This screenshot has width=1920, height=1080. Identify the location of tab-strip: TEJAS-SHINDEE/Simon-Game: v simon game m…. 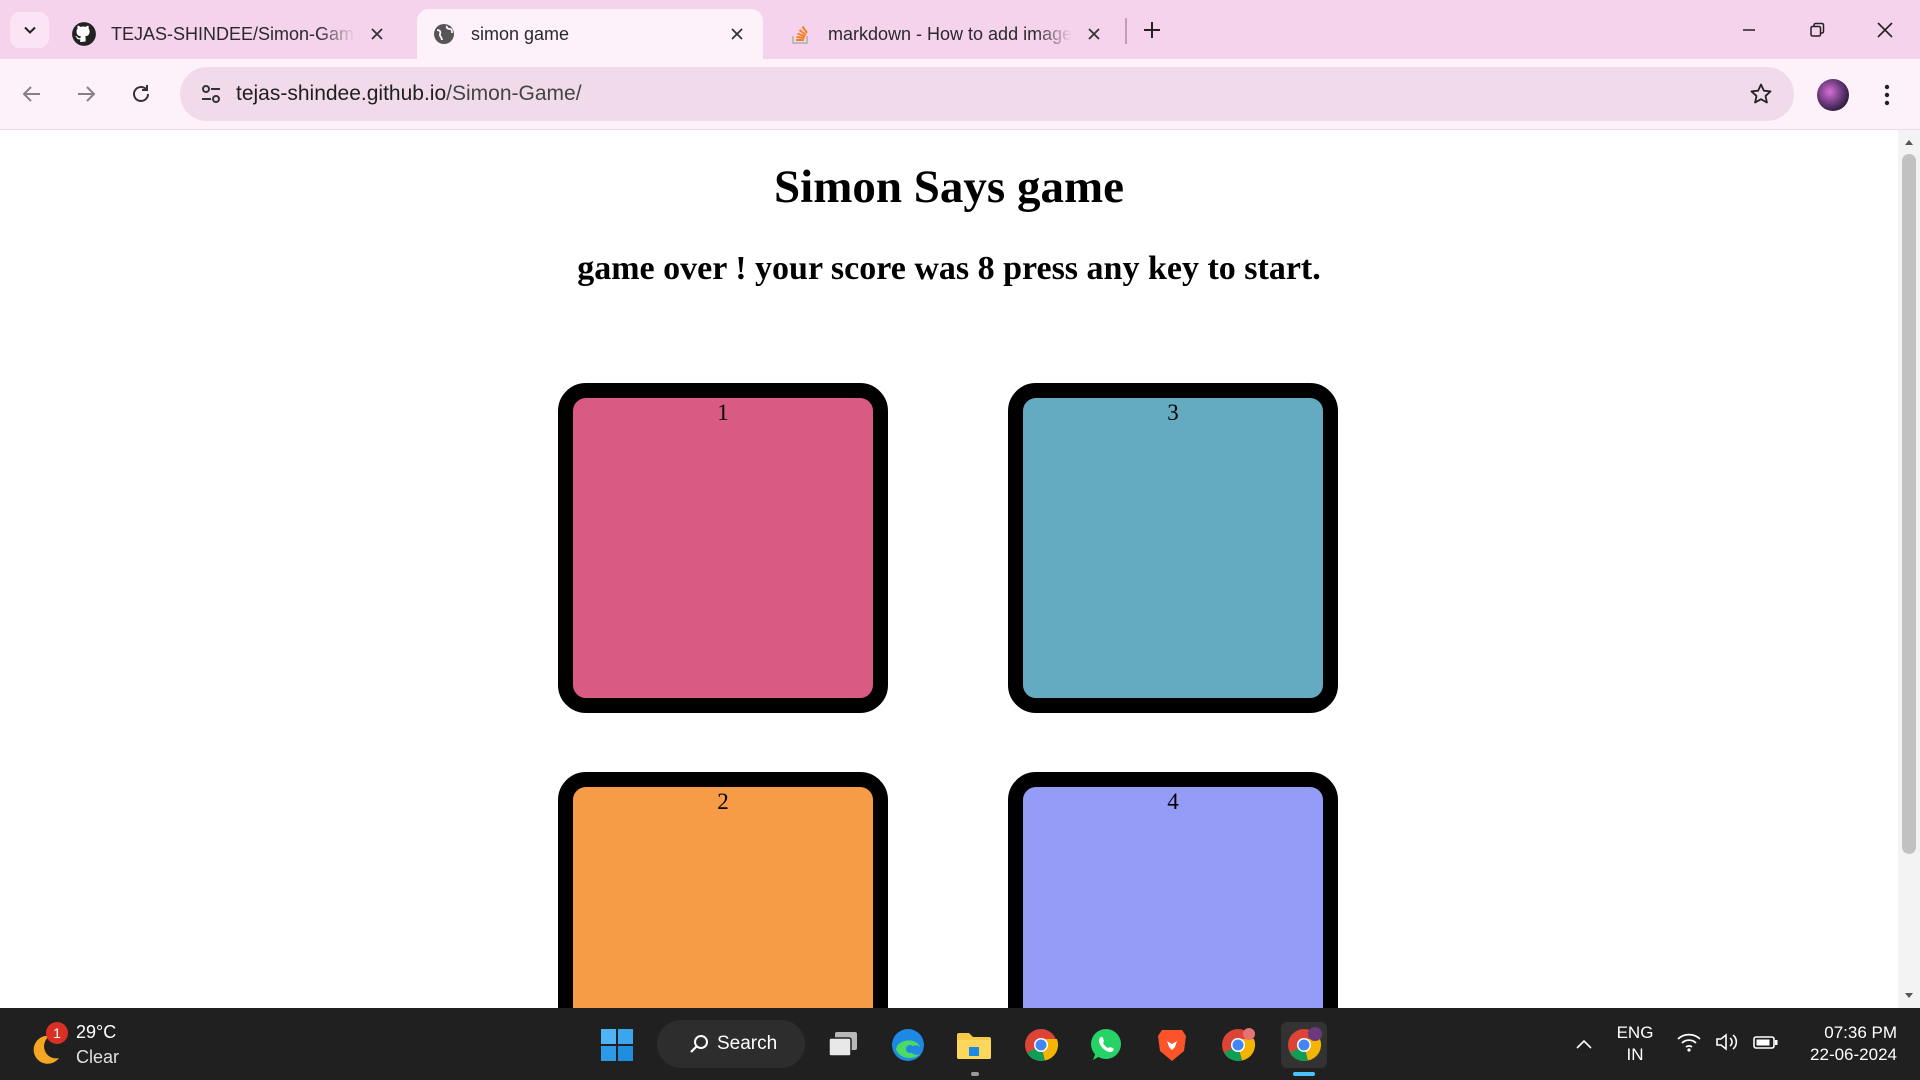
(960, 29).